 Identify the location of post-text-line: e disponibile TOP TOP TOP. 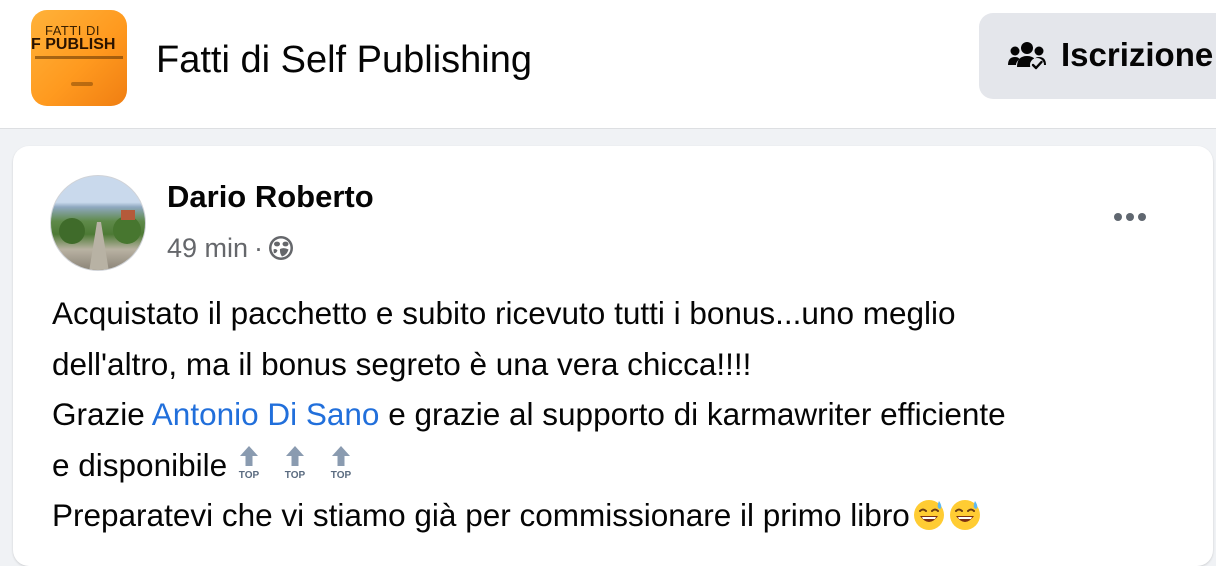
(622, 465).